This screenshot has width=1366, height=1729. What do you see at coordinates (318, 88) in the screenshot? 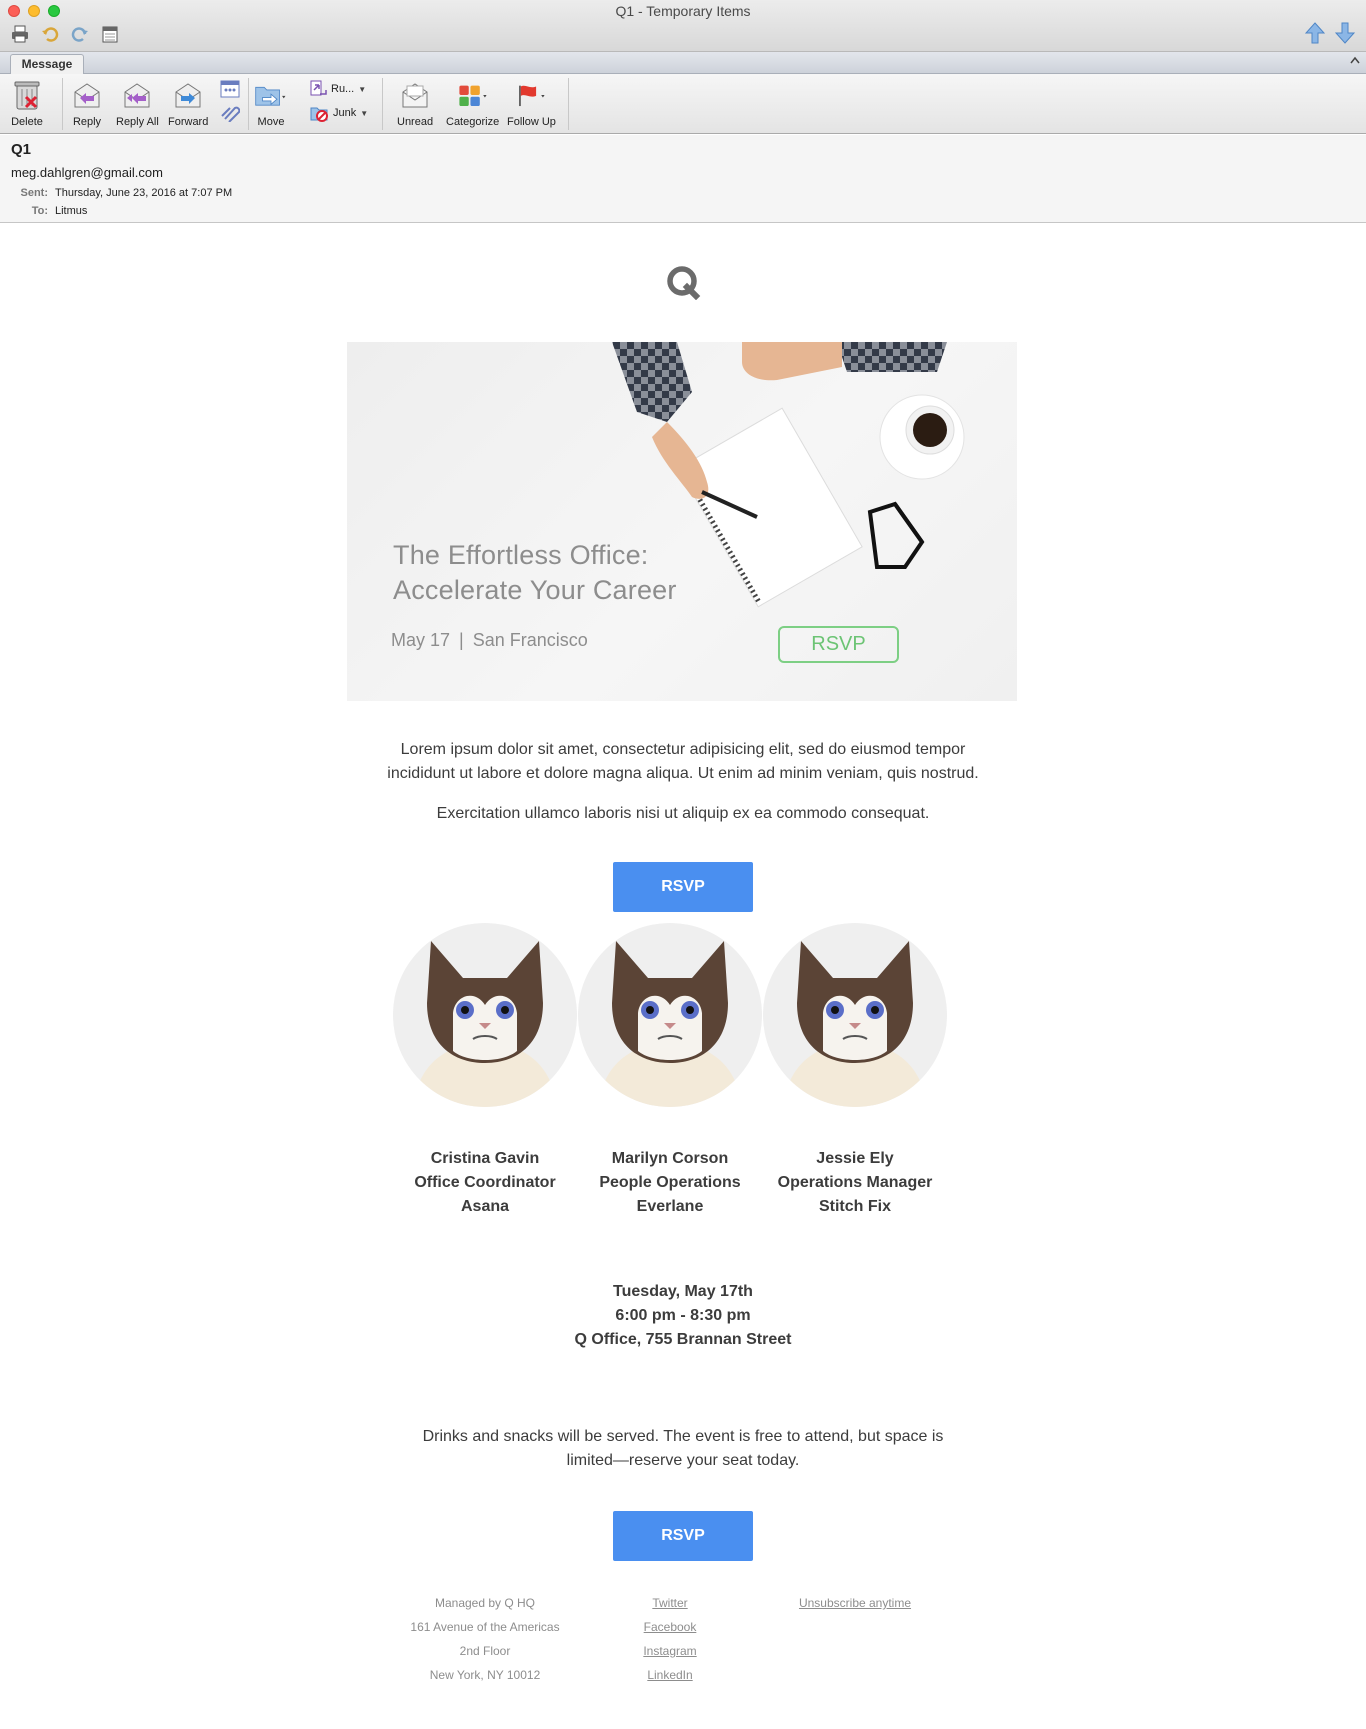
I see `rules-icon` at bounding box center [318, 88].